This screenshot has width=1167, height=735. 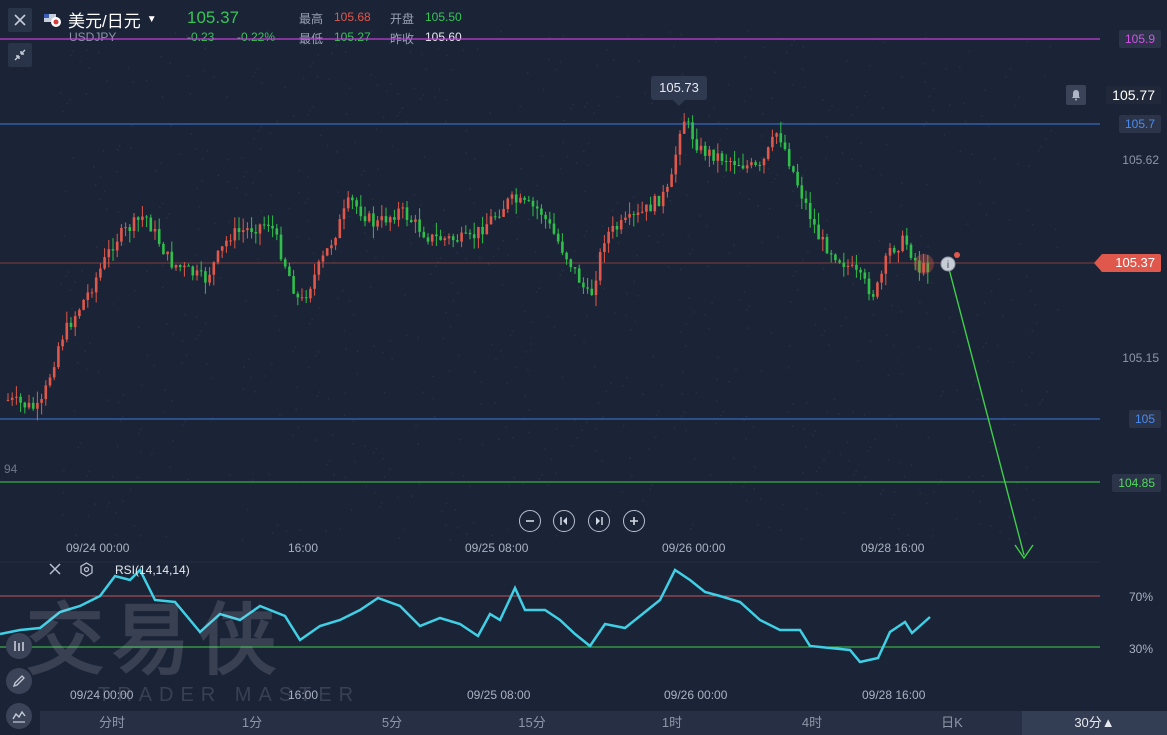 I want to click on scroll-right-button, so click(x=599, y=521).